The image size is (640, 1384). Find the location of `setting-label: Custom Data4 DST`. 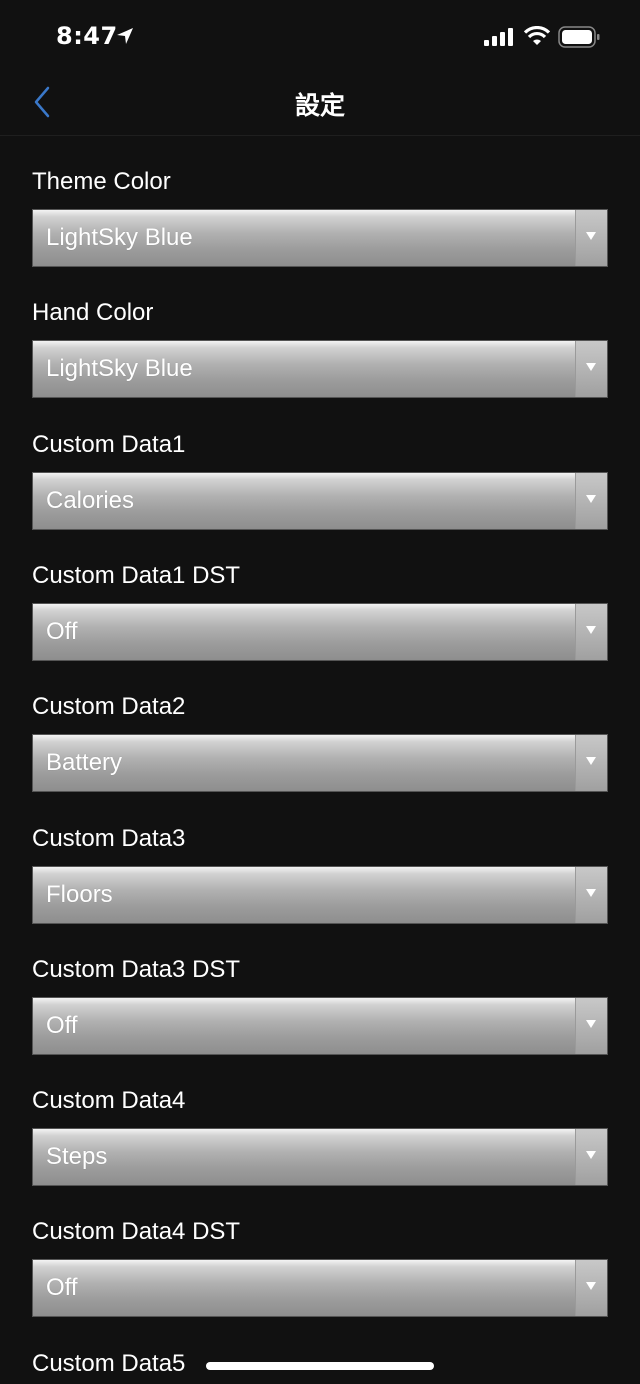

setting-label: Custom Data4 DST is located at coordinates (136, 1232).